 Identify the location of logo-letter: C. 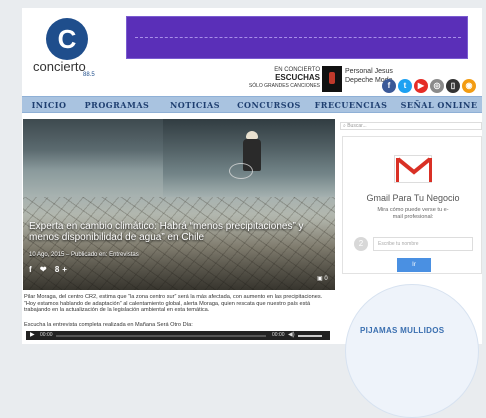
(67, 39).